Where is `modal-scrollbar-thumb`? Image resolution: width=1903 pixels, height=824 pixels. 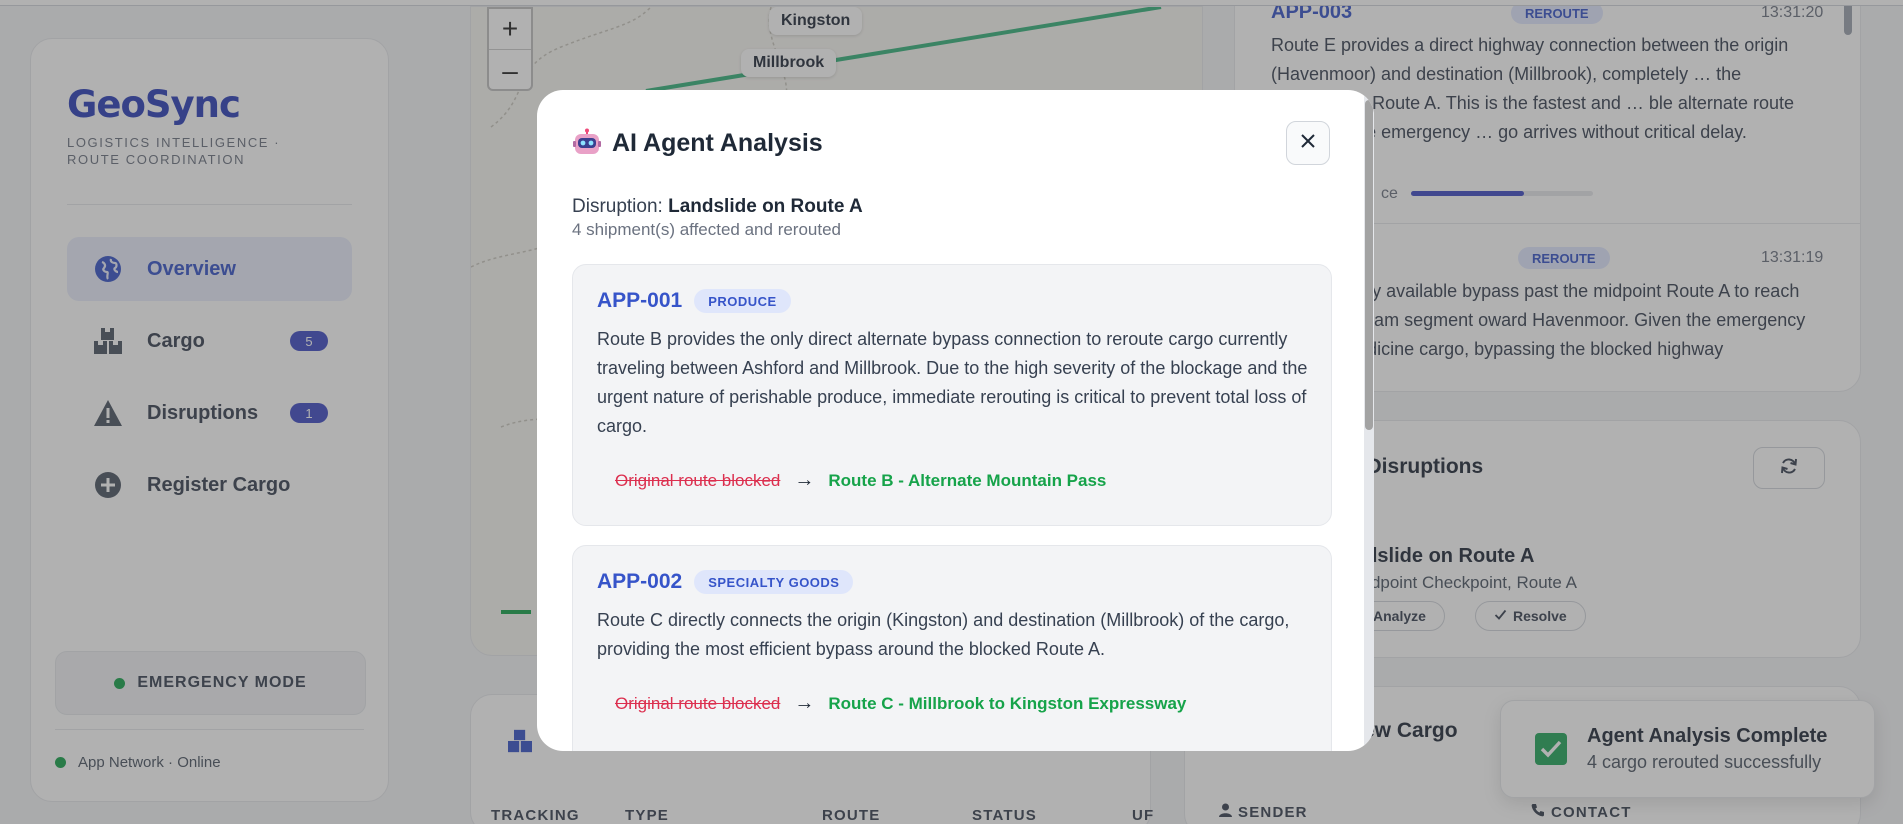
modal-scrollbar-thumb is located at coordinates (1369, 265).